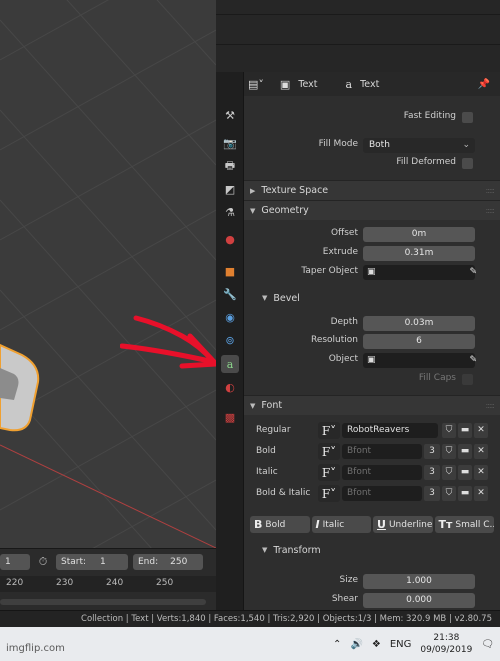  What do you see at coordinates (419, 323) in the screenshot?
I see `depth-field: 0.03m` at bounding box center [419, 323].